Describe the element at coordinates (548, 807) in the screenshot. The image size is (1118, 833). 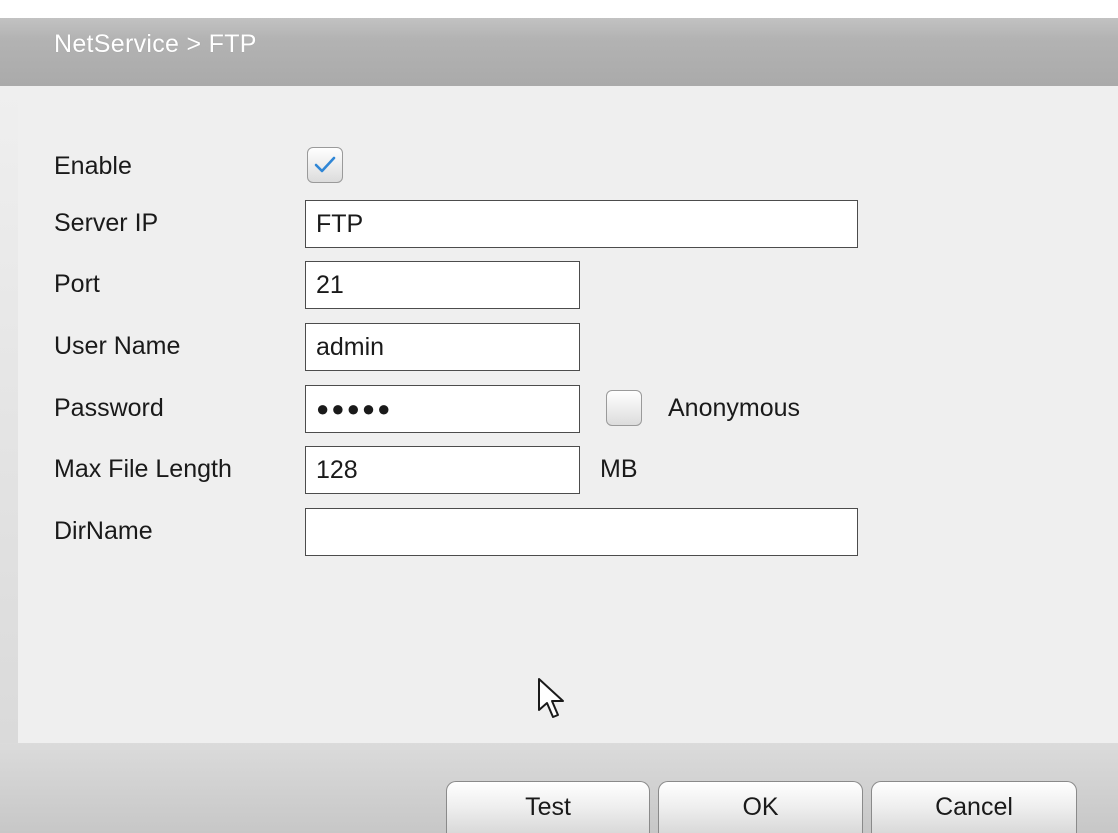
I see `test-button: Test` at that location.